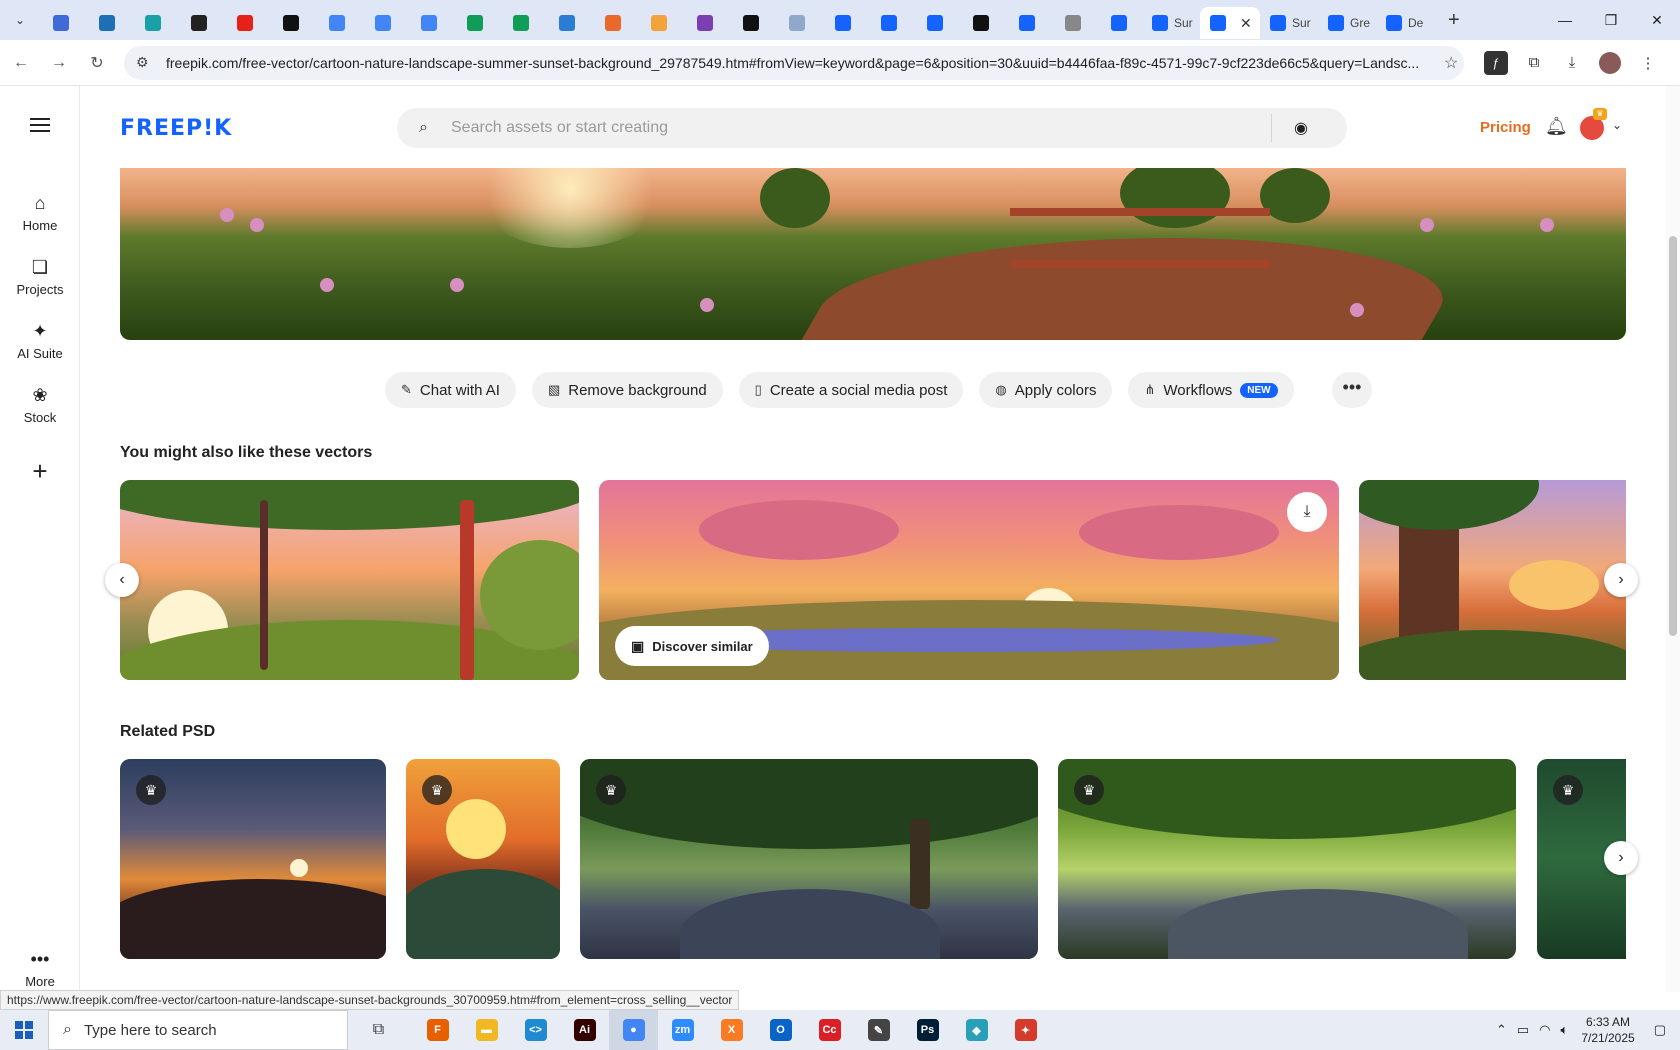  I want to click on chevron-down-icon: ⌄, so click(1617, 125).